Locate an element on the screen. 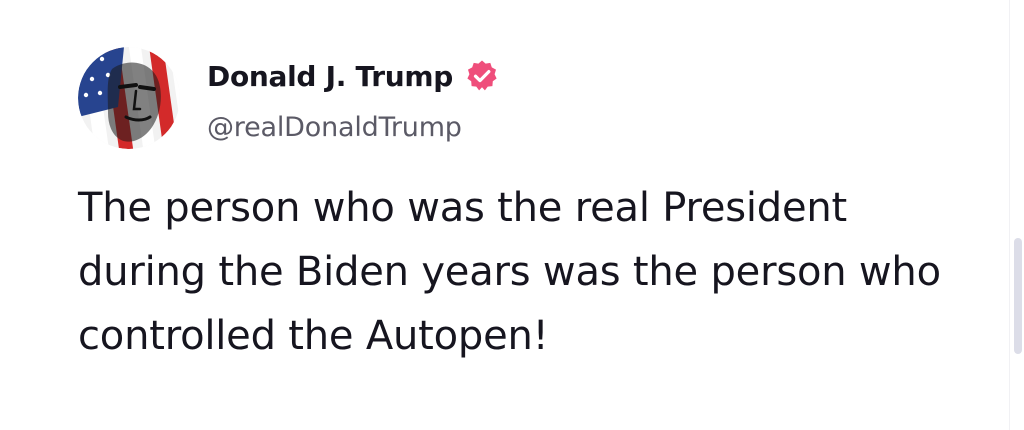 This screenshot has width=1024, height=430. author-handle: @realDonaldTrump is located at coordinates (334, 127).